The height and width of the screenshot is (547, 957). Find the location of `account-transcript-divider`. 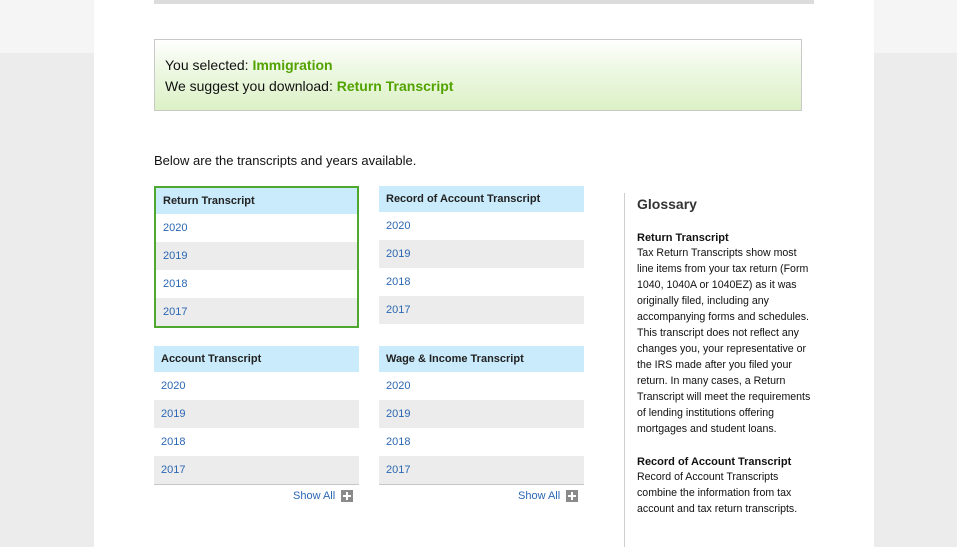

account-transcript-divider is located at coordinates (256, 484).